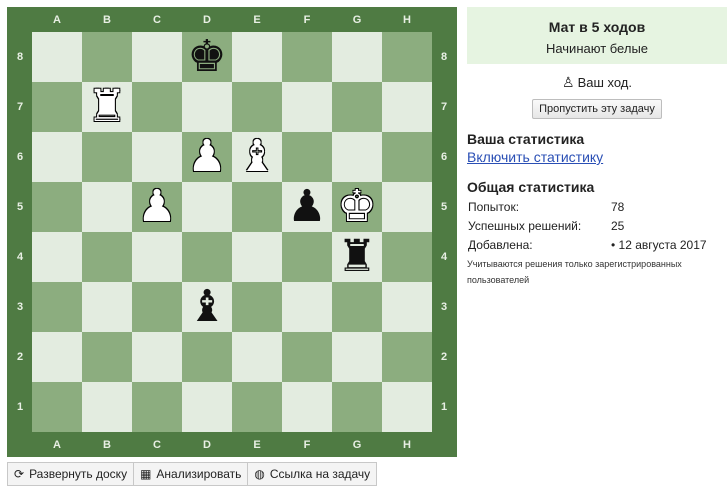 This screenshot has width=727, height=492. What do you see at coordinates (71, 474) in the screenshot?
I see `expand-board-button: ⟳ Развернуть доску` at bounding box center [71, 474].